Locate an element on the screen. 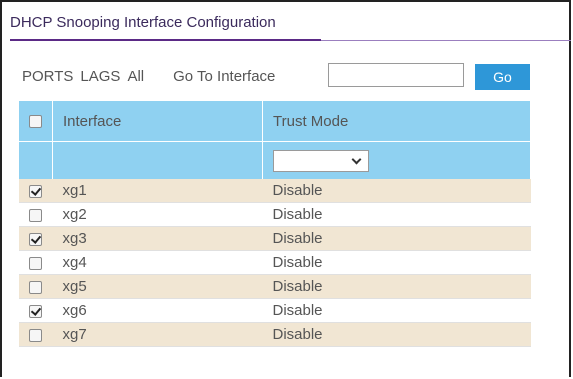 The height and width of the screenshot is (379, 573). trust-mode-select is located at coordinates (321, 160).